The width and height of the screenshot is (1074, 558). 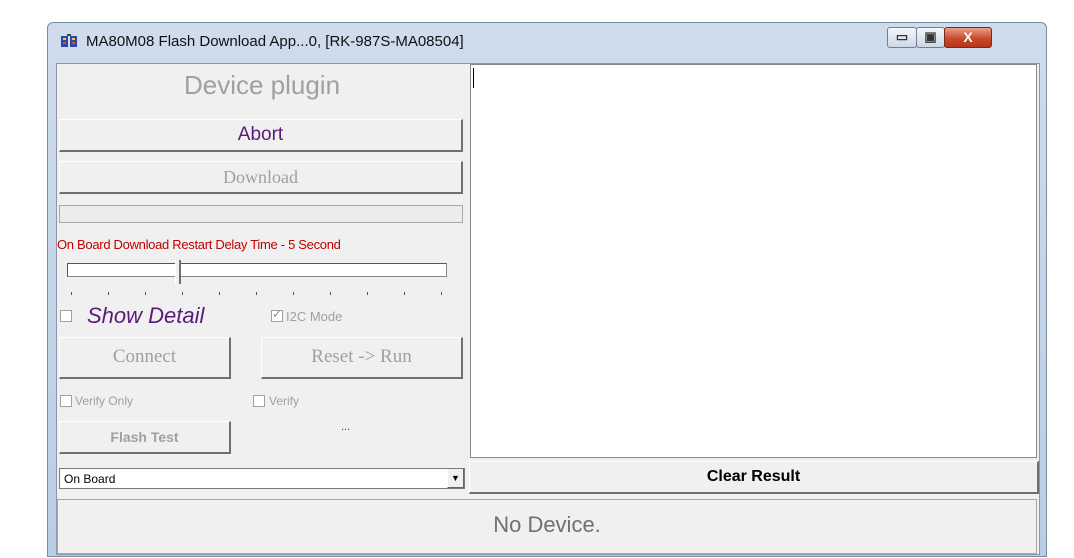 I want to click on show-detail-label: Show Detail, so click(x=146, y=315).